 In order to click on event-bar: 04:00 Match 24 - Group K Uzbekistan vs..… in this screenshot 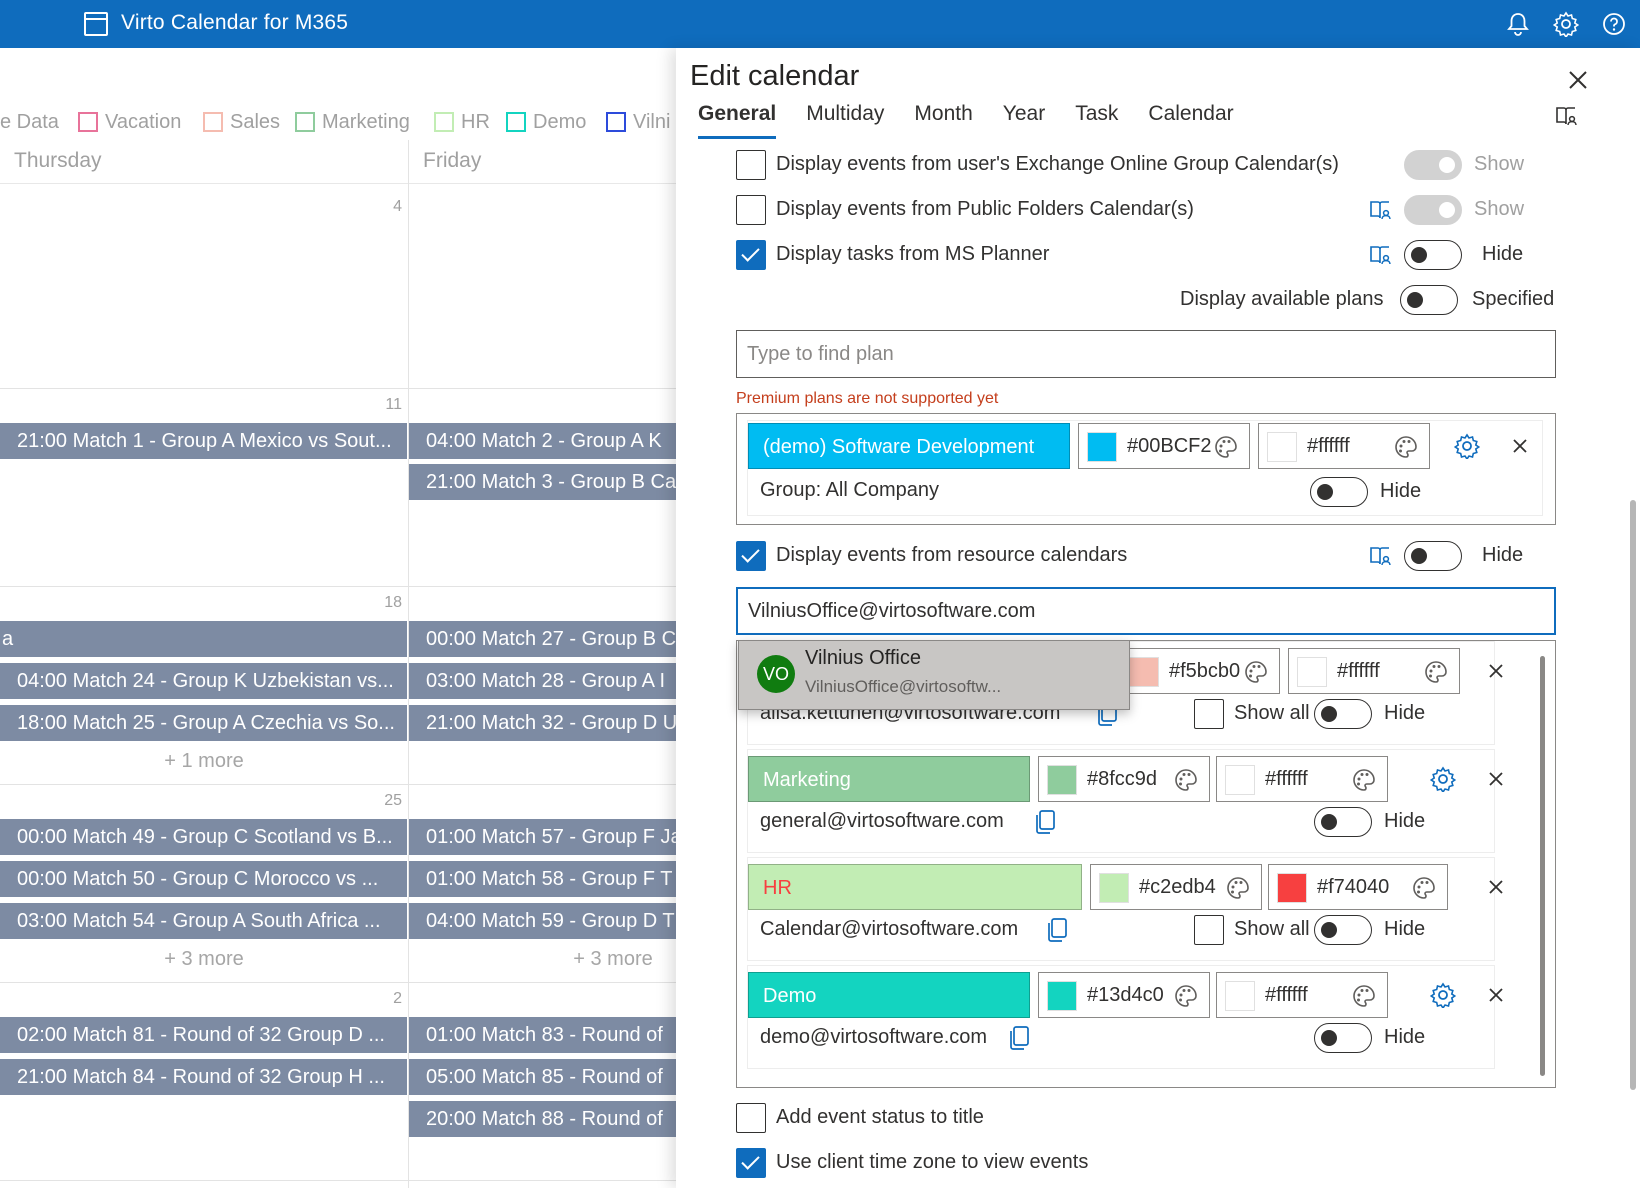, I will do `click(203, 681)`.